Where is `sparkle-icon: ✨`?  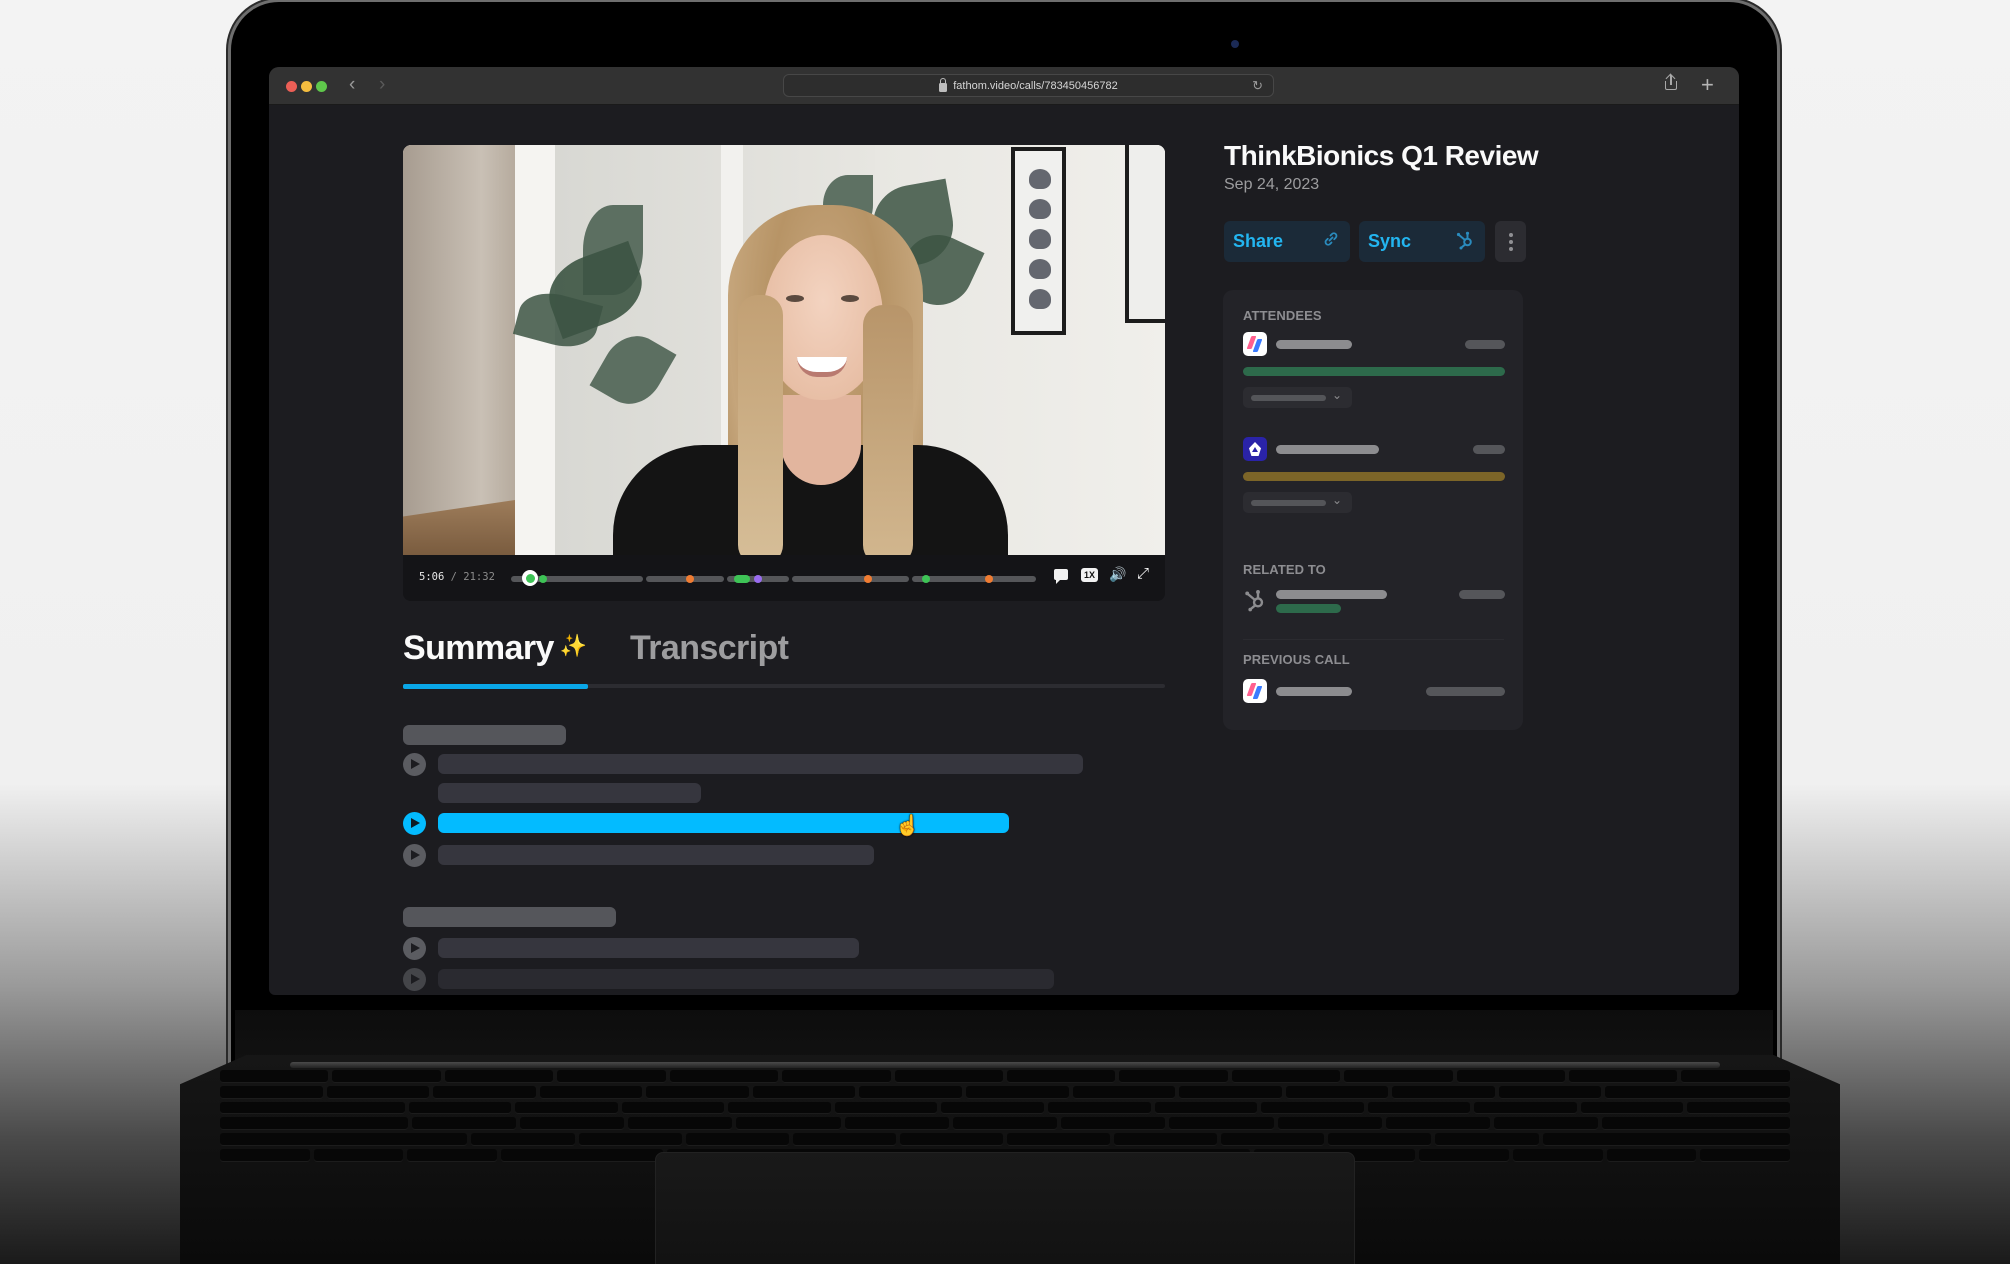
sparkle-icon: ✨ is located at coordinates (573, 645).